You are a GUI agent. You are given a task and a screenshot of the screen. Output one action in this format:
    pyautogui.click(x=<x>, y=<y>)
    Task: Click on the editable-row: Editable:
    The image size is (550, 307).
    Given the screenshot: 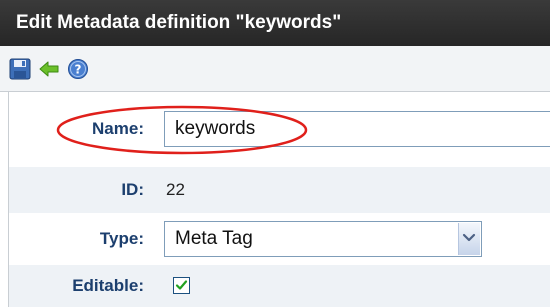 What is the action you would take?
    pyautogui.click(x=279, y=286)
    